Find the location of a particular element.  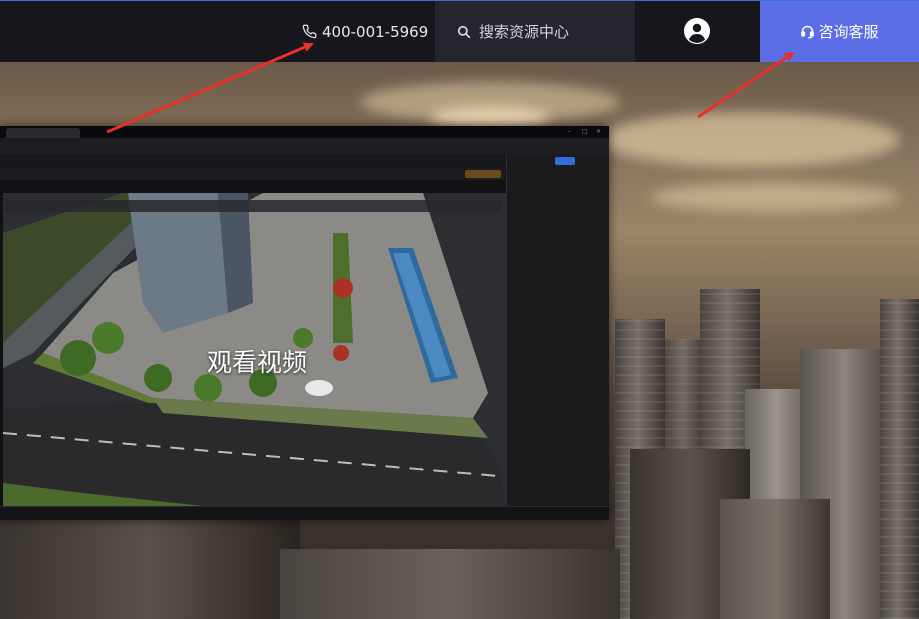

browser-urlbar is located at coordinates (304, 146).